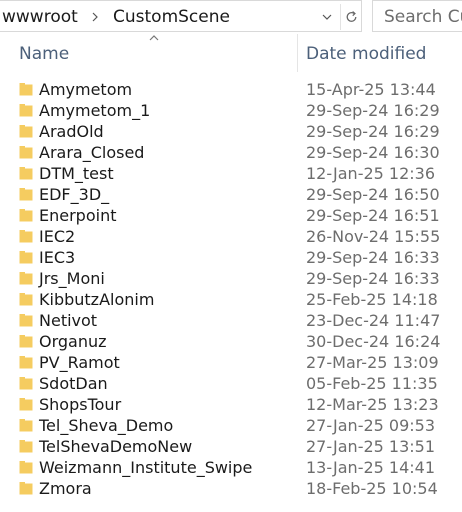 The image size is (462, 512). What do you see at coordinates (231, 257) in the screenshot?
I see `file-row: IEC3 29-Sep-24 16:33` at bounding box center [231, 257].